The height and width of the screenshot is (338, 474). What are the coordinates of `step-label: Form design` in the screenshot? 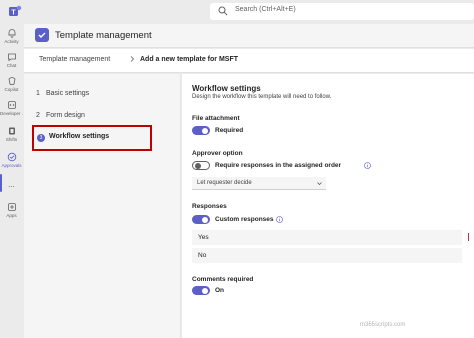 It's located at (65, 115).